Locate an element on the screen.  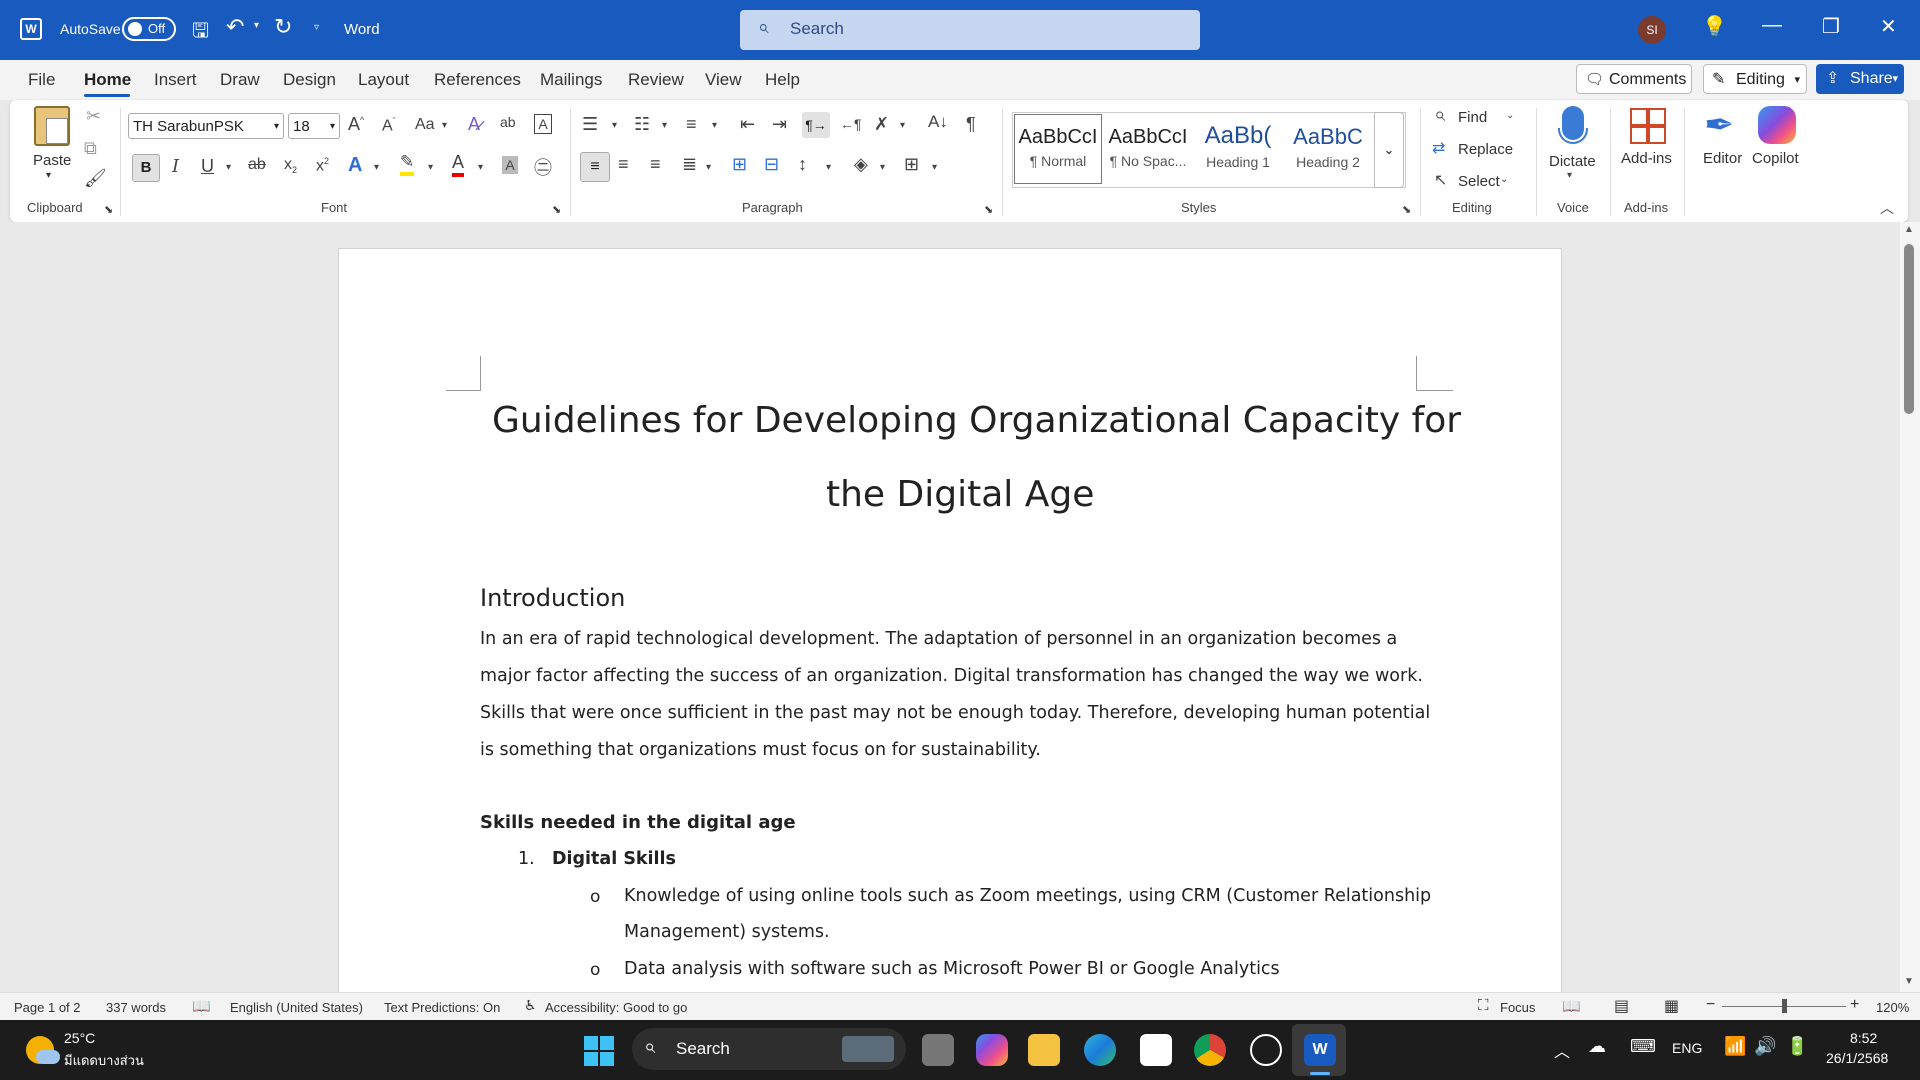
change-case-icon: Aa is located at coordinates (425, 125).